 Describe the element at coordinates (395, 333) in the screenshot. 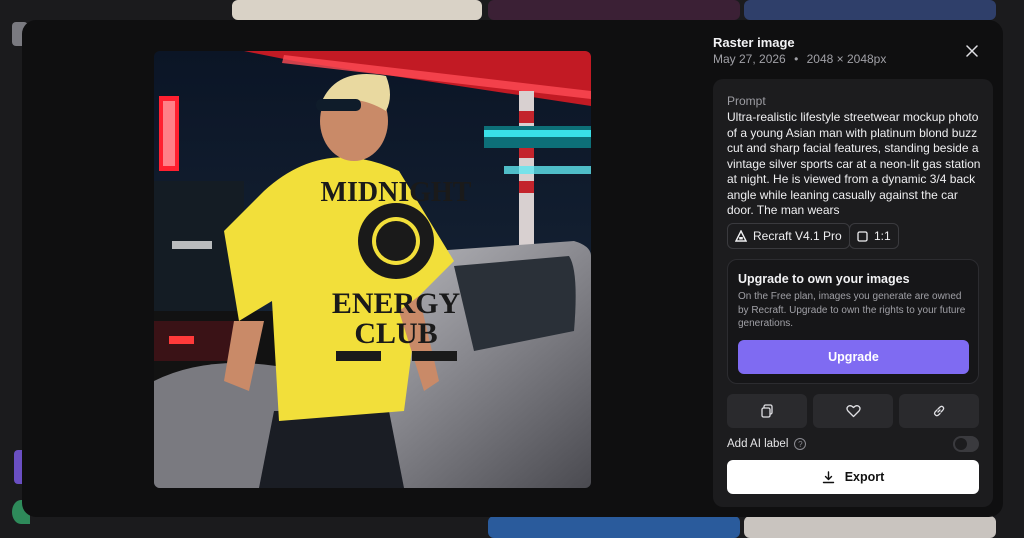

I see `shirt-text-line3: CLUB` at that location.